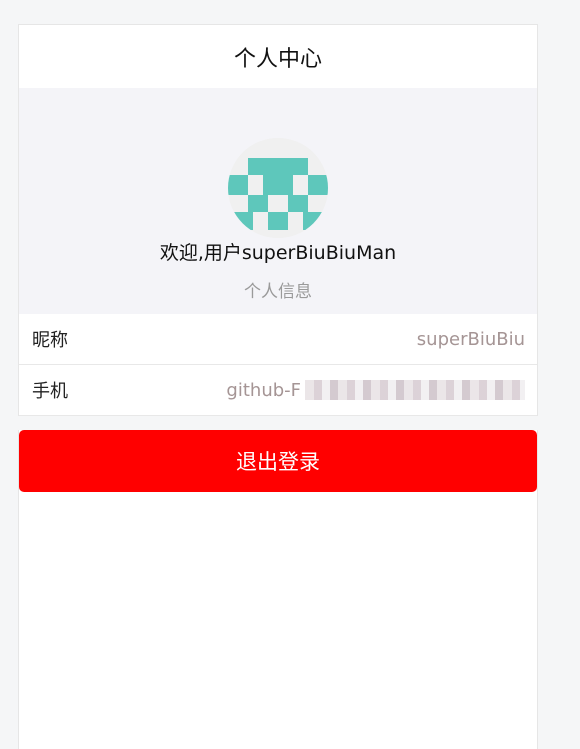 This screenshot has width=580, height=749. I want to click on nickname-value: superBiuBiu, so click(470, 339).